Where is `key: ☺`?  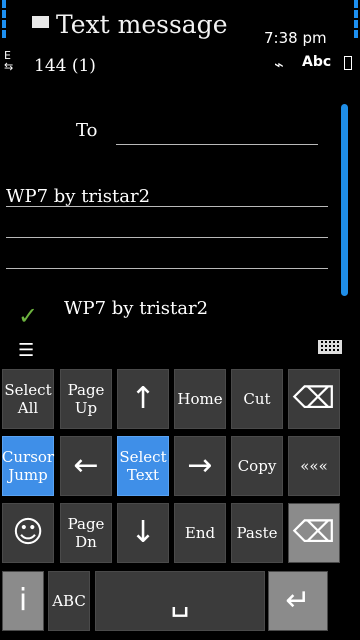 key: ☺ is located at coordinates (28, 533).